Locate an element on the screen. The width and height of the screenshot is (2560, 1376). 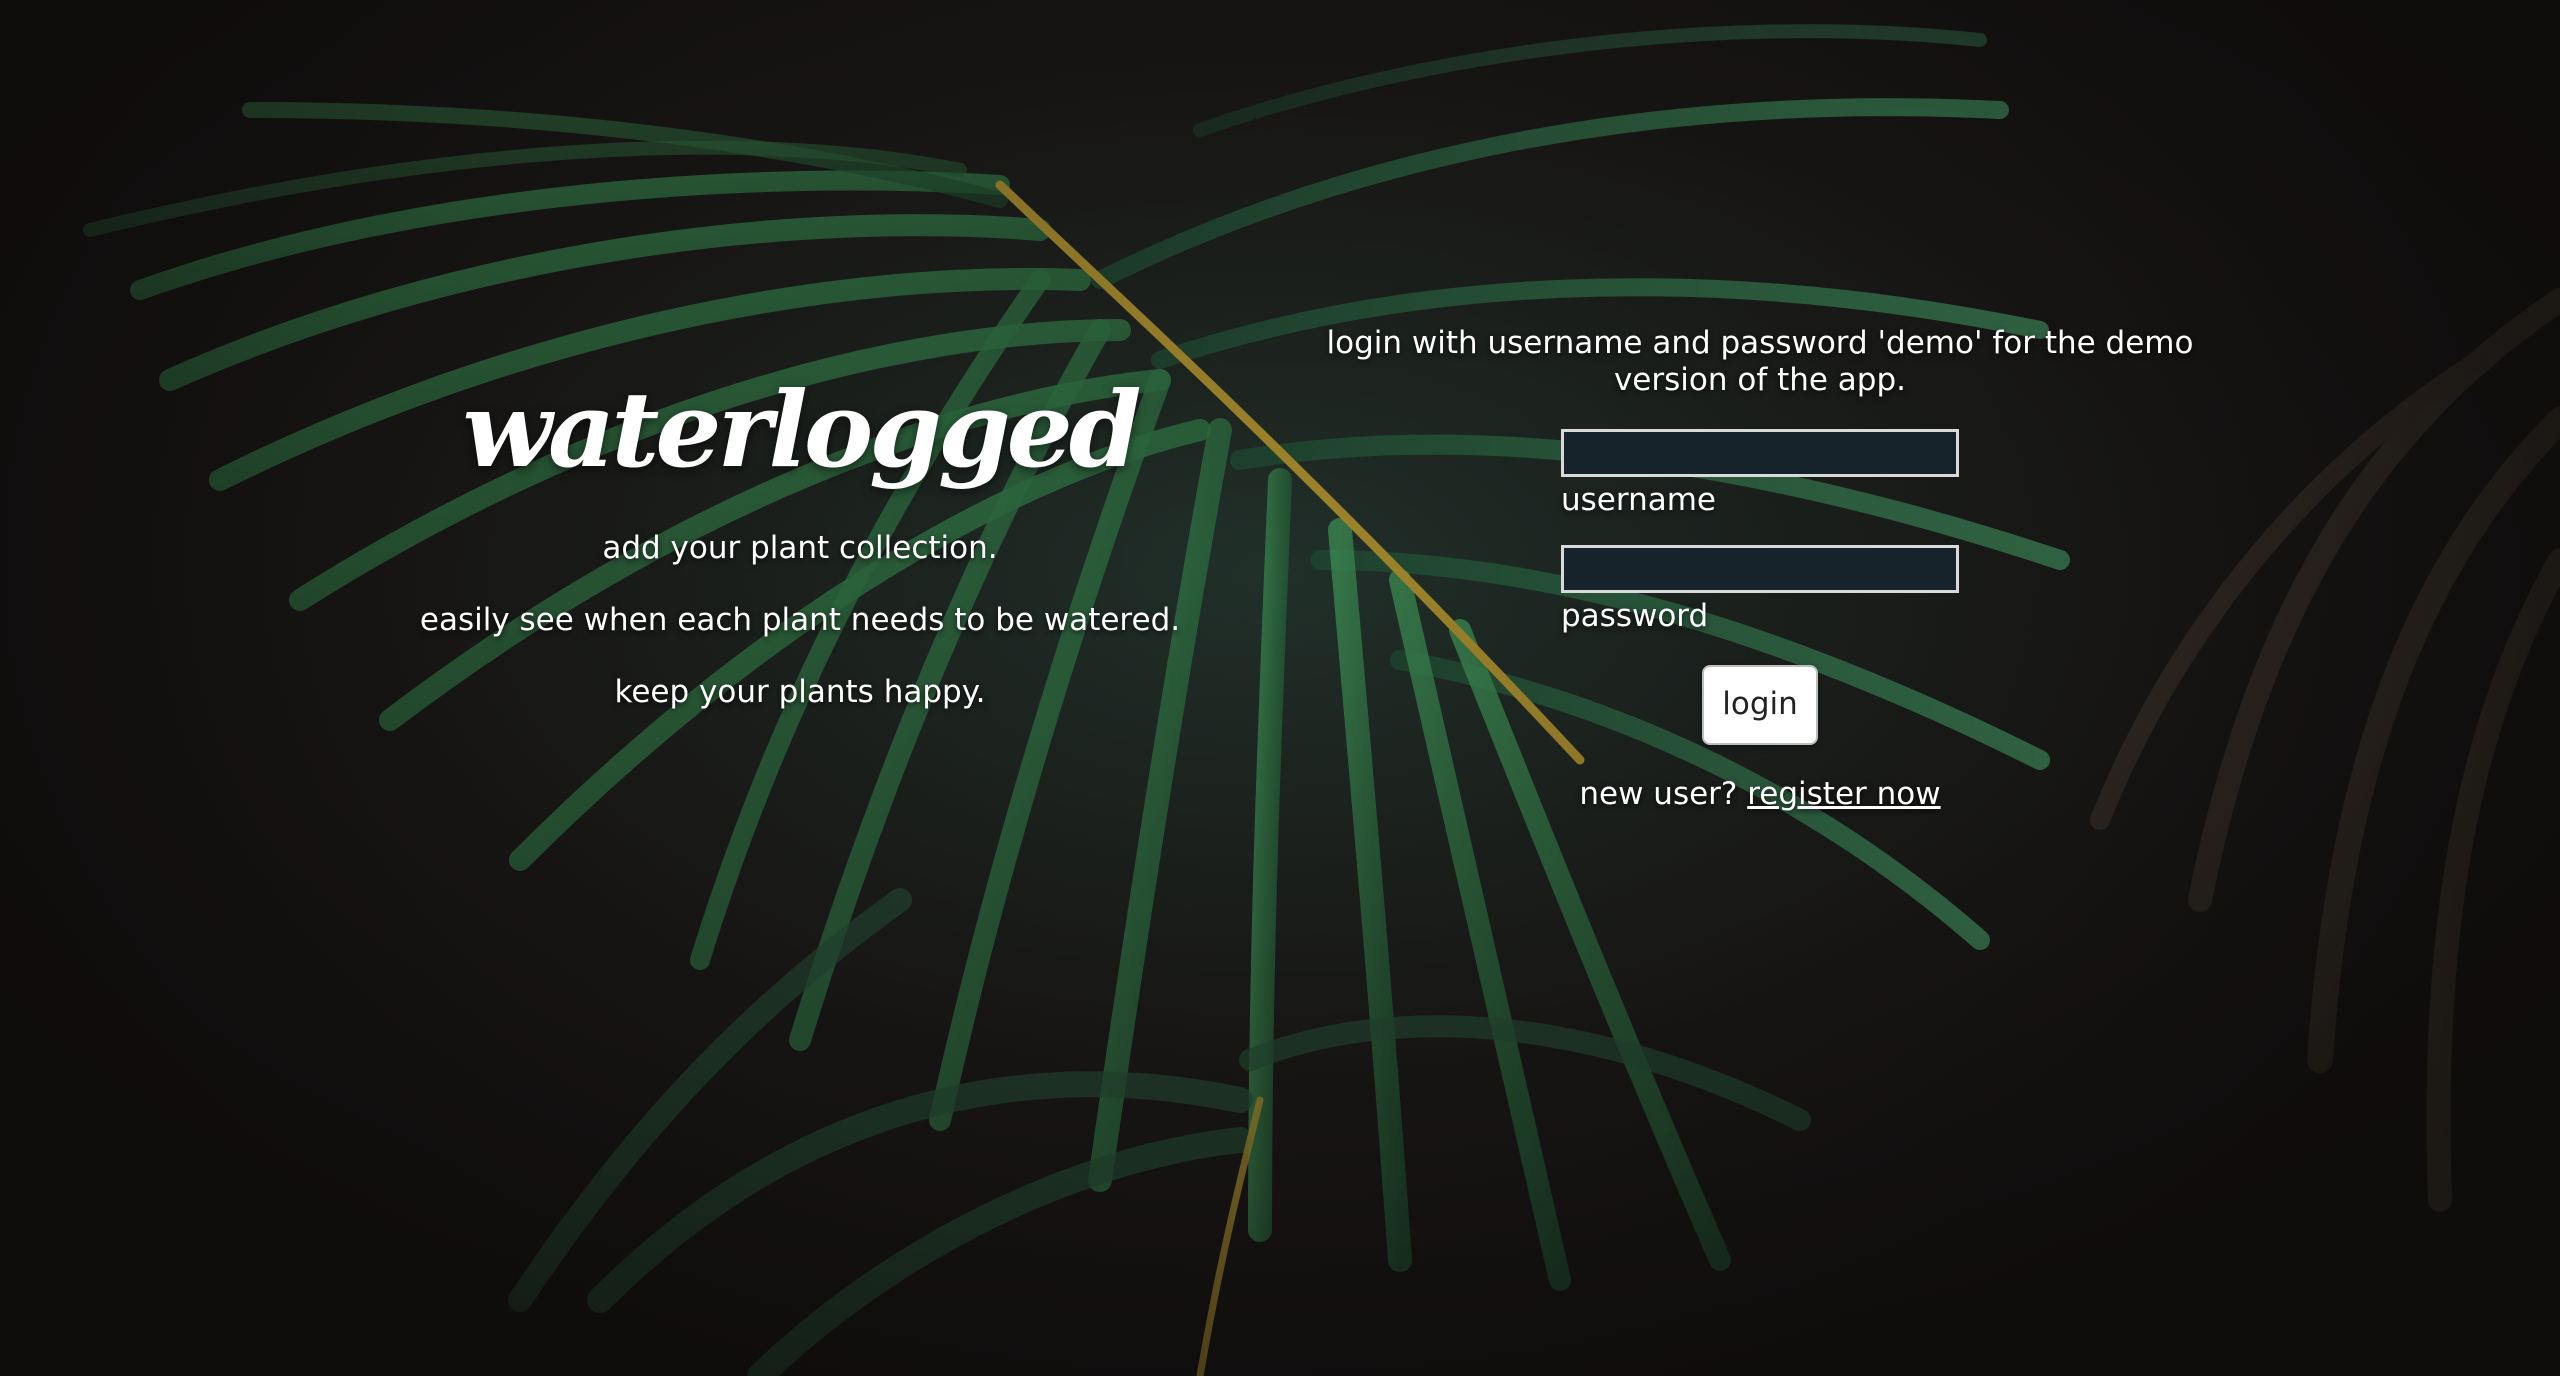
register-link: register now is located at coordinates (1843, 794).